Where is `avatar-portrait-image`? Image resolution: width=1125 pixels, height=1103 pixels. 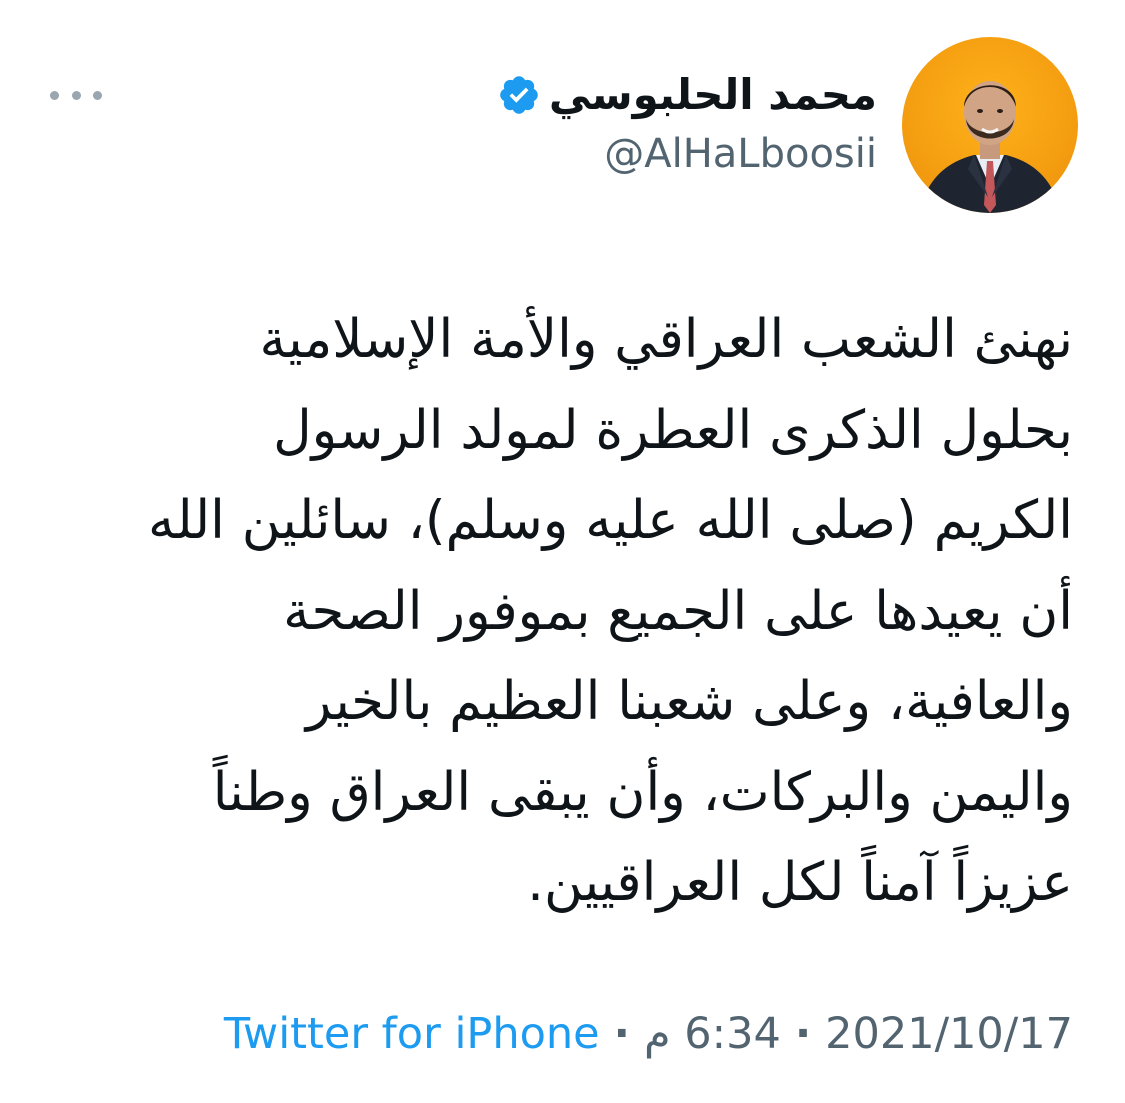 avatar-portrait-image is located at coordinates (990, 147).